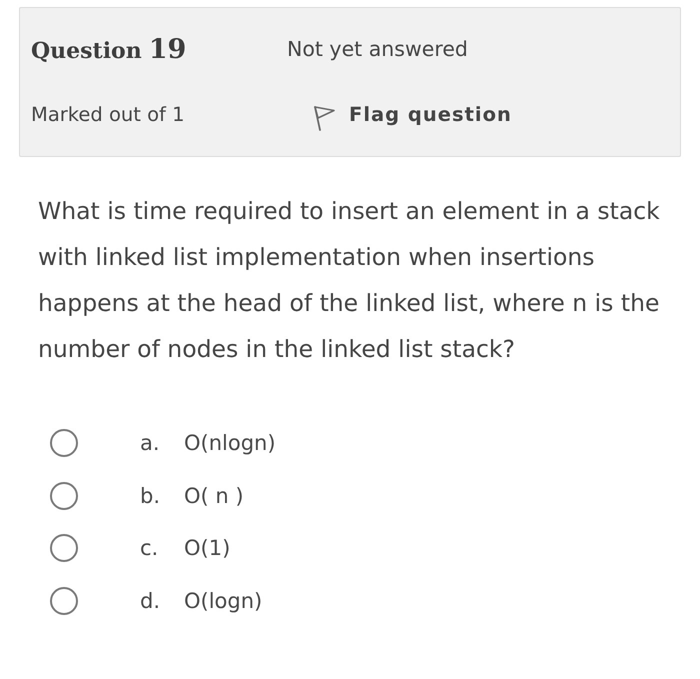 The image size is (700, 679). What do you see at coordinates (412, 114) in the screenshot?
I see `flag-question-button: Flag question` at bounding box center [412, 114].